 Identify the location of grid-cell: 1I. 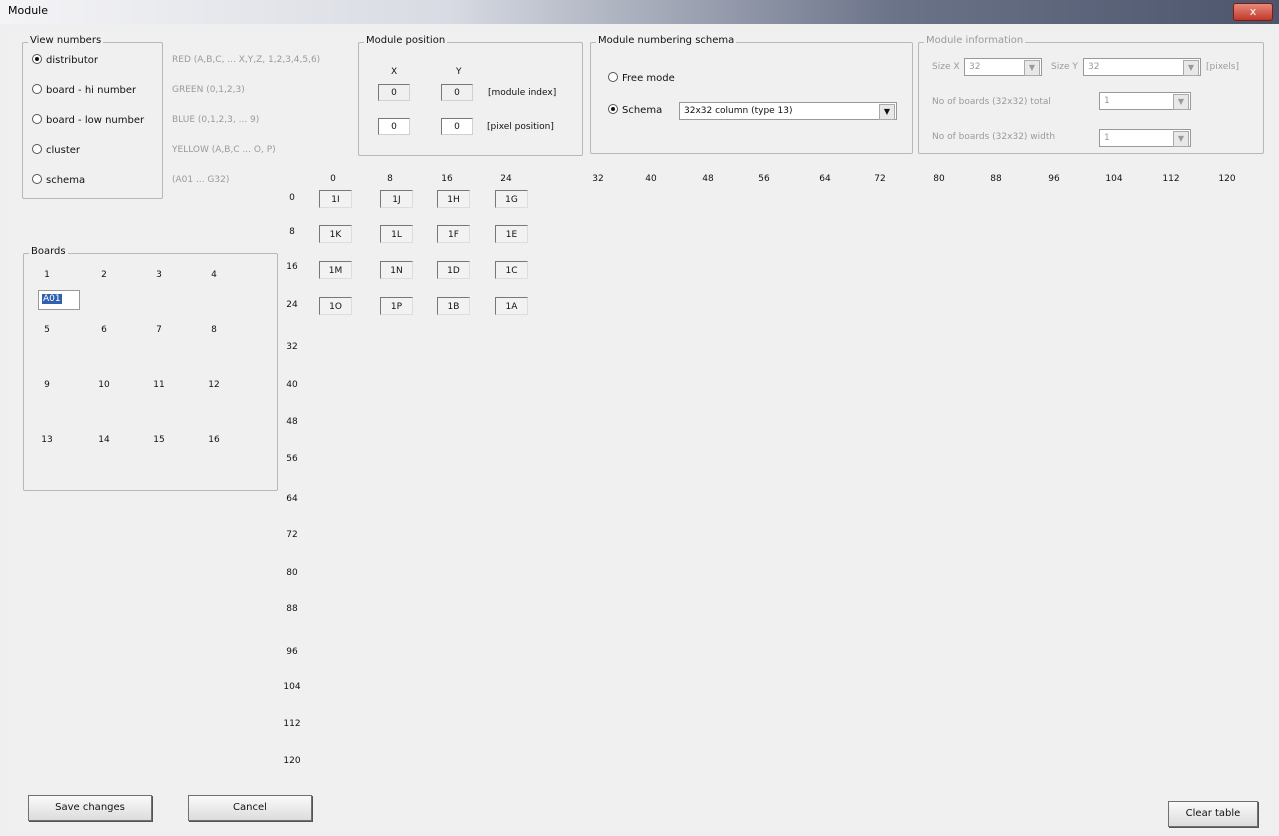
(335, 199).